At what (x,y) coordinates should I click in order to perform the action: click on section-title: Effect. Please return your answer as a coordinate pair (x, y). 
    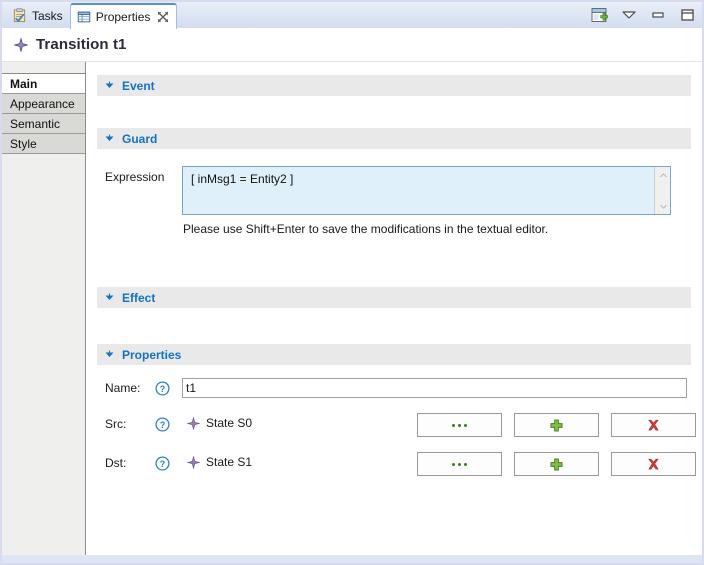
    Looking at the image, I should click on (139, 297).